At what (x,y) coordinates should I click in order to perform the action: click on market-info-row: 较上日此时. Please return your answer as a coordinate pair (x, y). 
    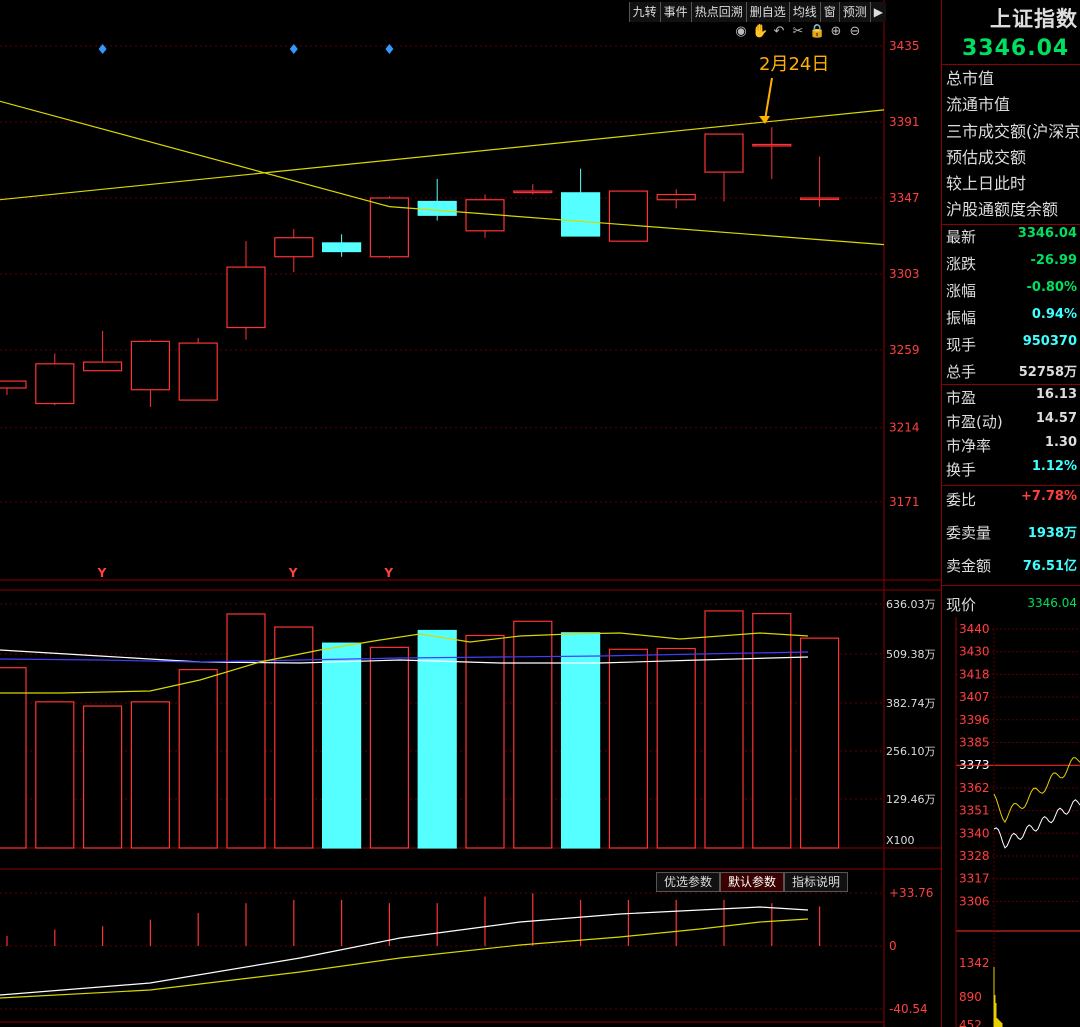
    Looking at the image, I should click on (986, 184).